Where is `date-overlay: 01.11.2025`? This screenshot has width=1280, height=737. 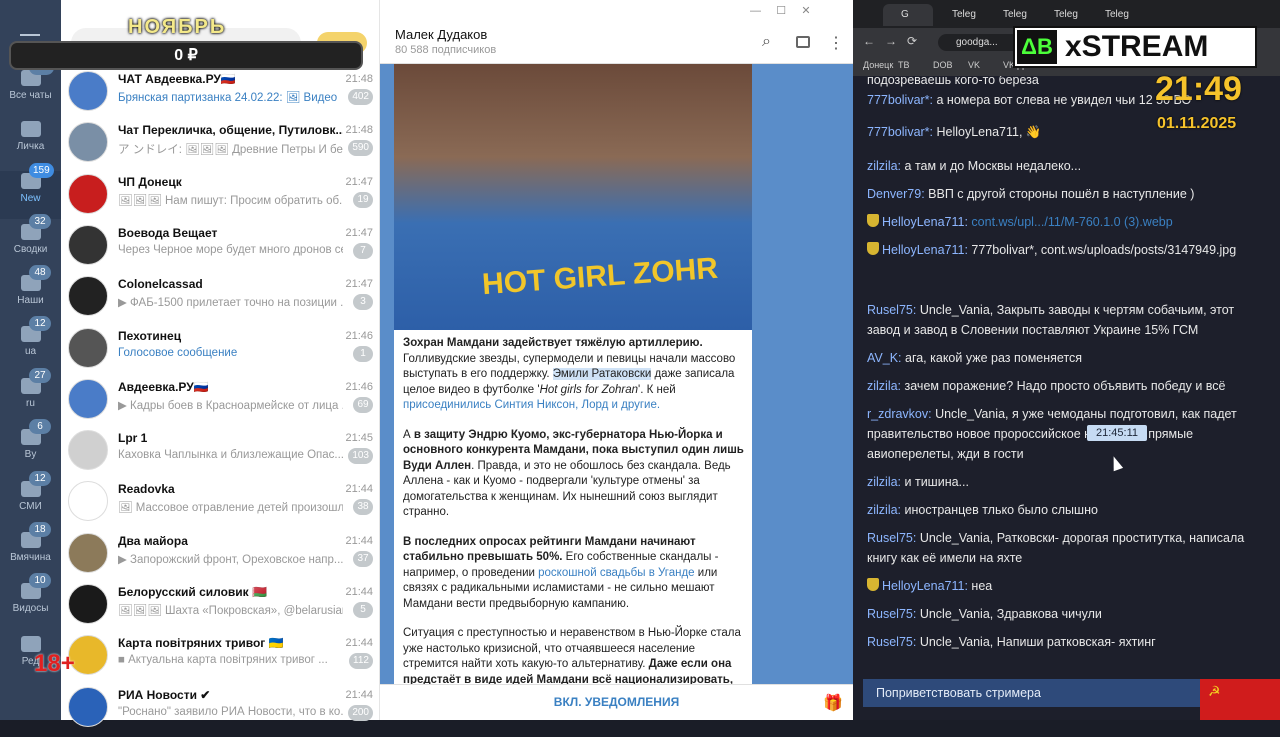
date-overlay: 01.11.2025 is located at coordinates (1197, 123).